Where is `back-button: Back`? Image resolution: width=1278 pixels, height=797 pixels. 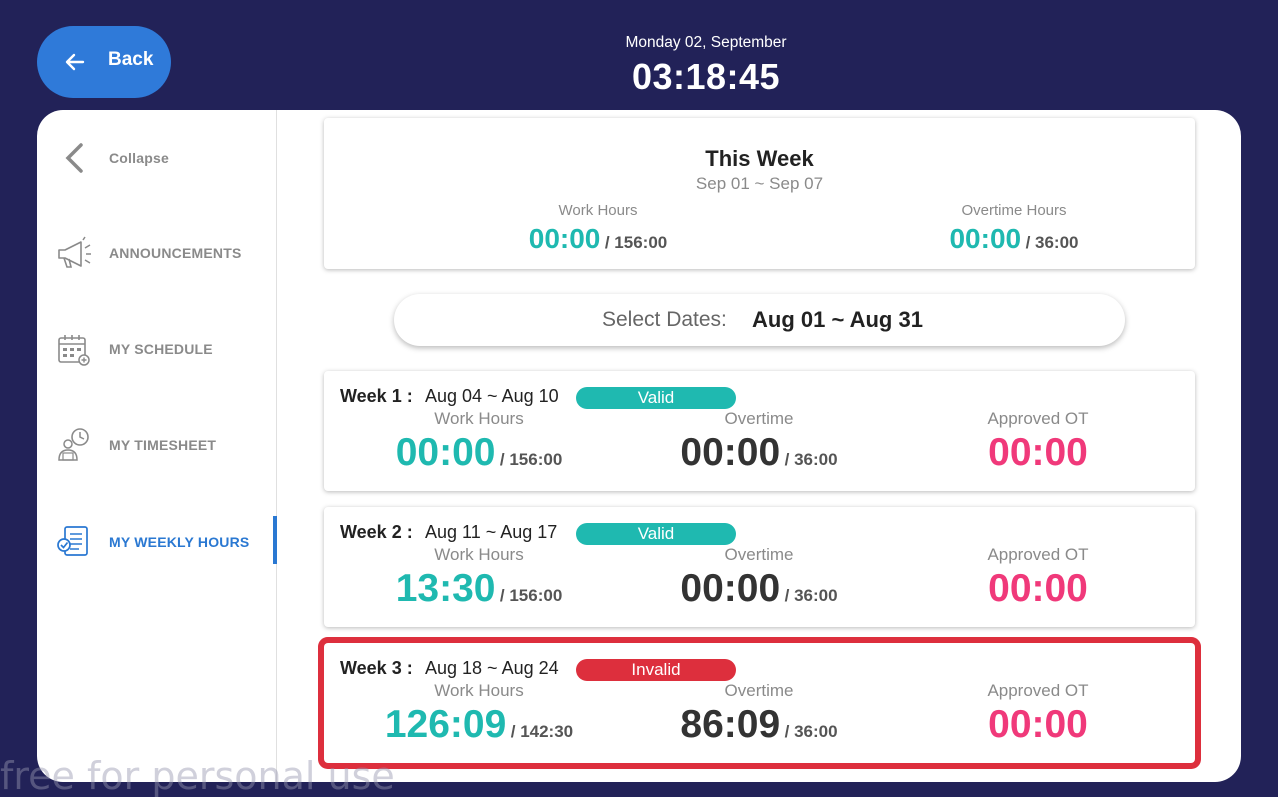 back-button: Back is located at coordinates (104, 62).